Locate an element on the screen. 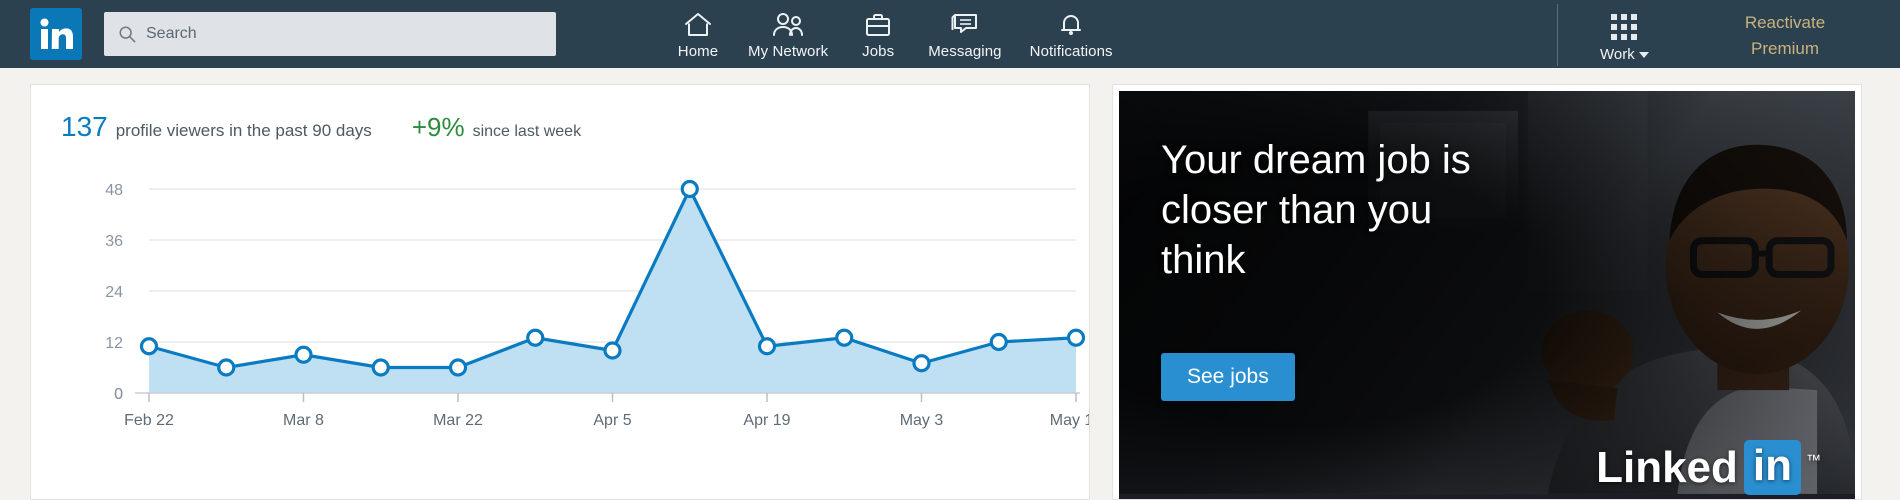  svg-text: Mar 22 is located at coordinates (458, 420).